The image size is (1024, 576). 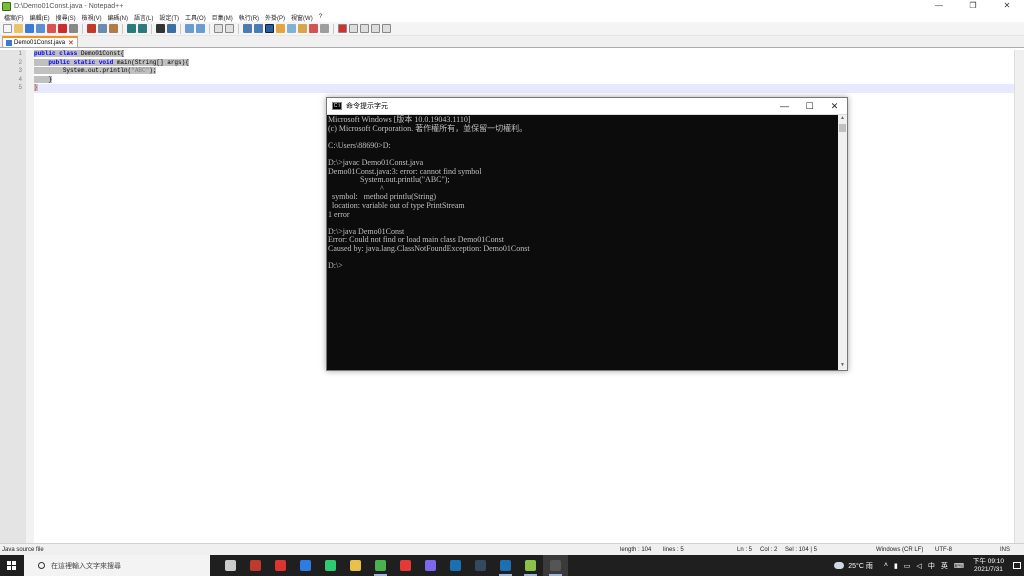 What do you see at coordinates (784, 106) in the screenshot?
I see `cmd-minimize-button: —` at bounding box center [784, 106].